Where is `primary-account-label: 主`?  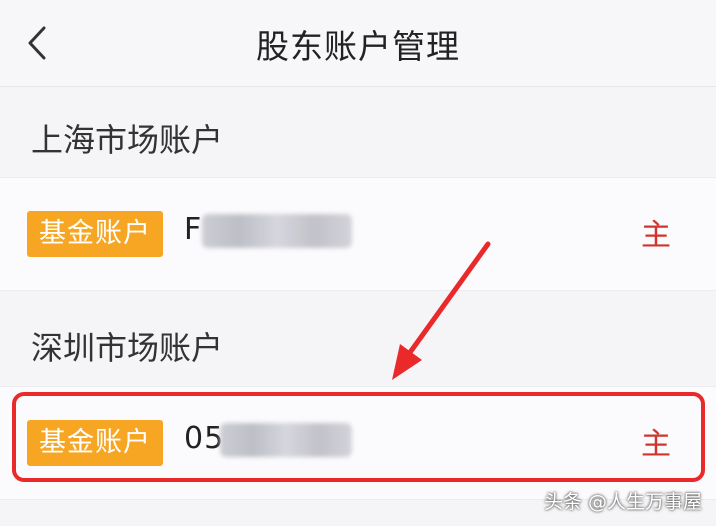 primary-account-label: 主 is located at coordinates (656, 235).